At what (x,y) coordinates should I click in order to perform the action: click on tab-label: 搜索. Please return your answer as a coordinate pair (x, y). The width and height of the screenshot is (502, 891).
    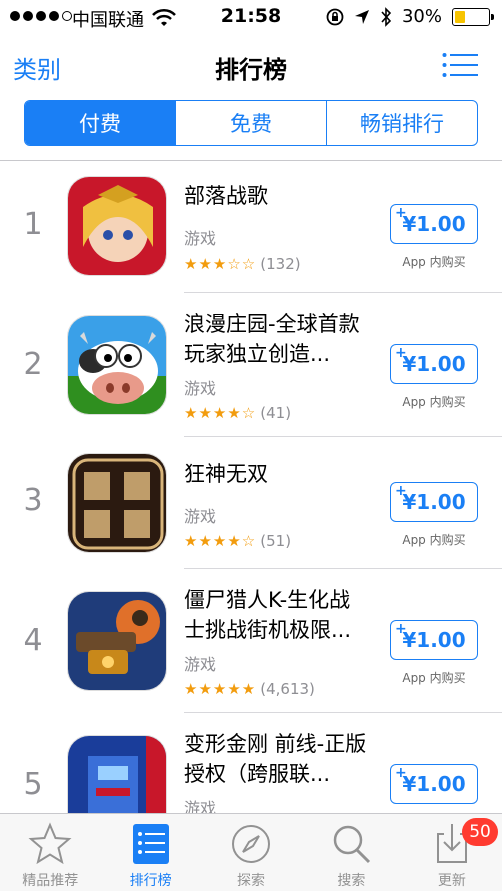
    Looking at the image, I should click on (351, 881).